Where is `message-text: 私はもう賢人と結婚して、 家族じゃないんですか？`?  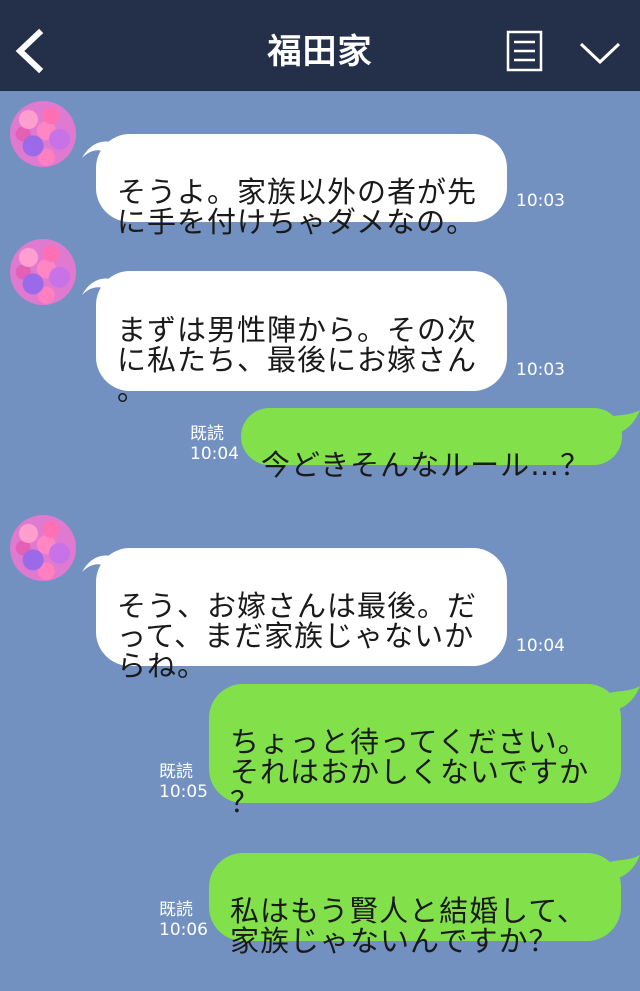
message-text: 私はもう賢人と結婚して、 家族じゃないんですか？ is located at coordinates (408, 926).